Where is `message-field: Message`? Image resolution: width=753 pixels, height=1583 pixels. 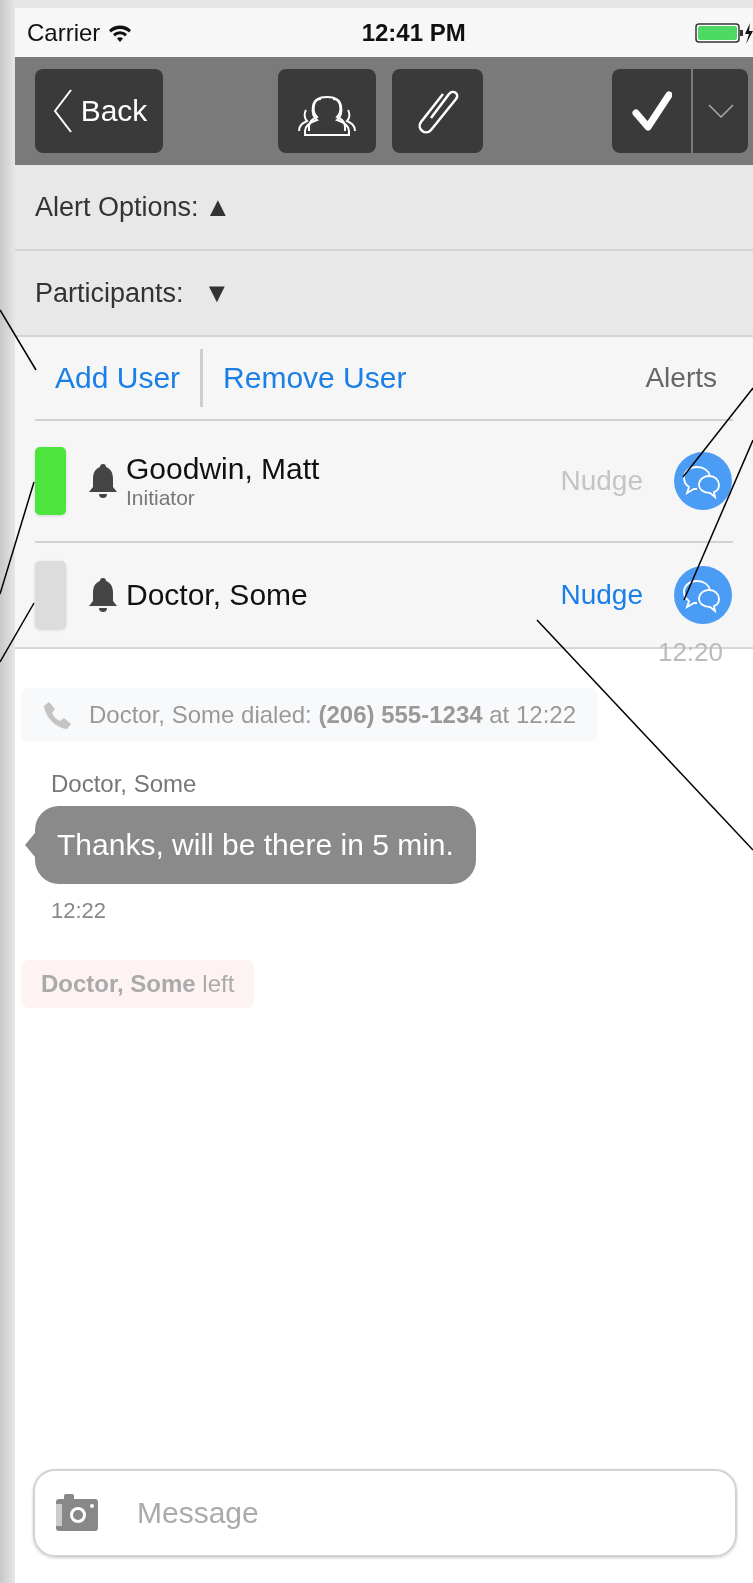
message-field: Message is located at coordinates (385, 1513).